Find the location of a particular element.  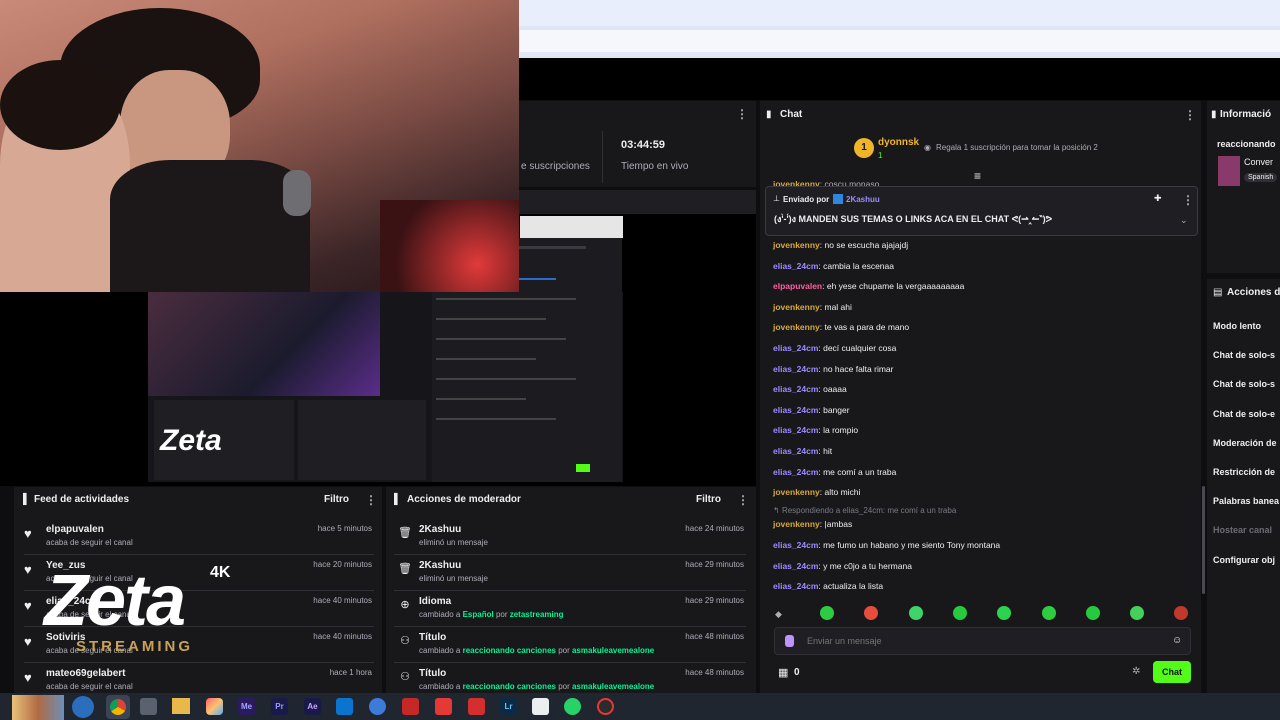

quick-action-item: Restricción de is located at coordinates (1244, 472).